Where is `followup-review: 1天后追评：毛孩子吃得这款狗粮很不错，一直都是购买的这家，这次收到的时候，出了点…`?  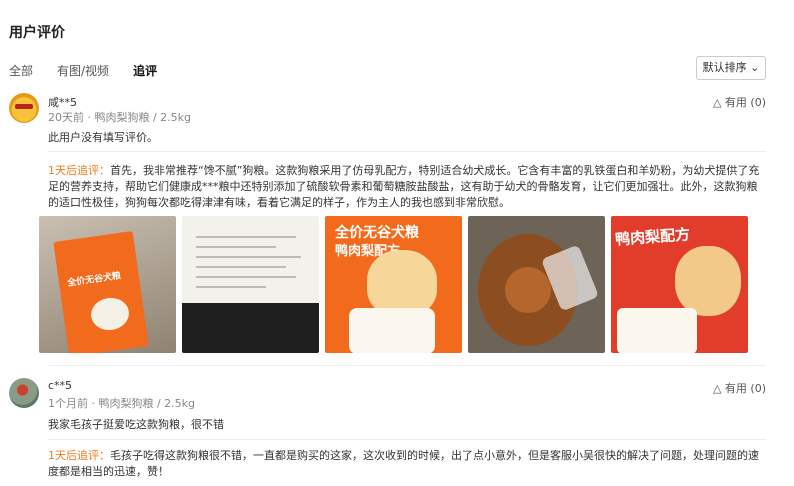 followup-review: 1天后追评：毛孩子吃得这款狗粮很不错，一直都是购买的这家，这次收到的时候，出了点… is located at coordinates (407, 464).